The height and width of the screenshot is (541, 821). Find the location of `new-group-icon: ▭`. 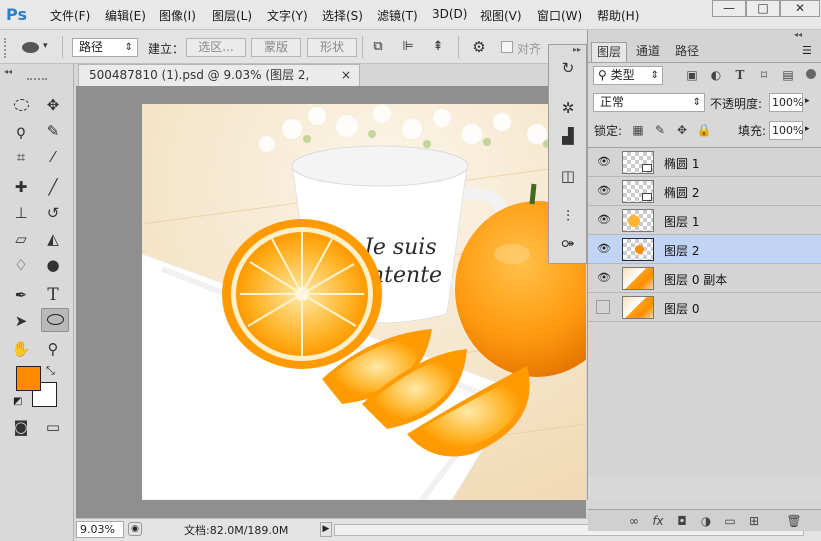

new-group-icon: ▭ is located at coordinates (730, 521).